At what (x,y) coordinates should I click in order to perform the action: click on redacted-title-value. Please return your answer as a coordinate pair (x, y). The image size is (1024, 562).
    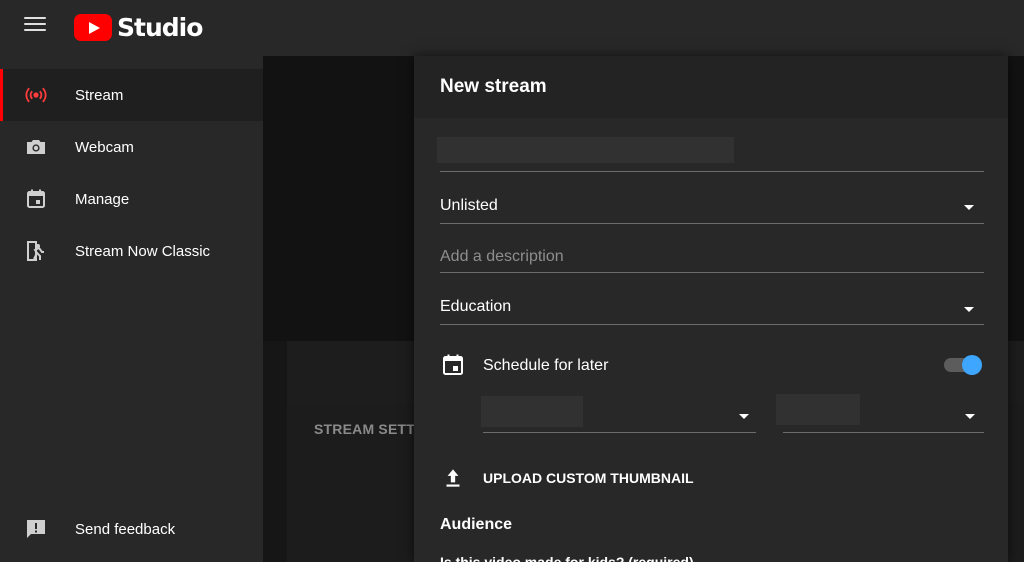
    Looking at the image, I should click on (585, 150).